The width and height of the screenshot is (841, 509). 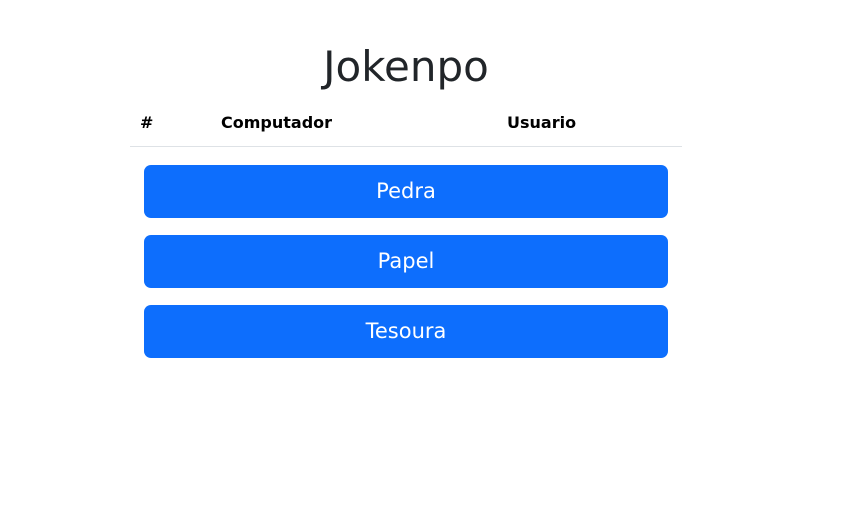 I want to click on score-table: # Computador Usuario, so click(x=406, y=125).